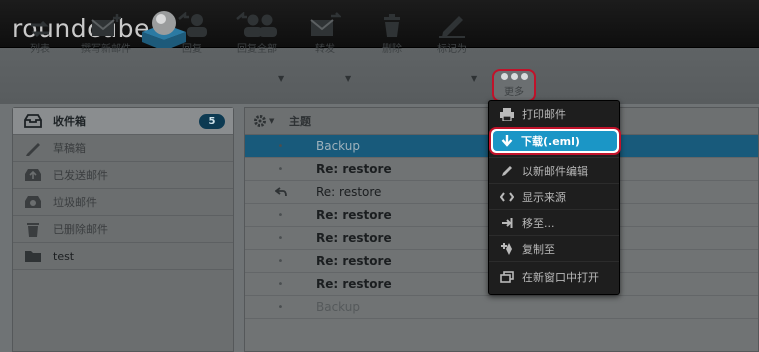  What do you see at coordinates (271, 121) in the screenshot?
I see `list-options-gear-icon: ▼` at bounding box center [271, 121].